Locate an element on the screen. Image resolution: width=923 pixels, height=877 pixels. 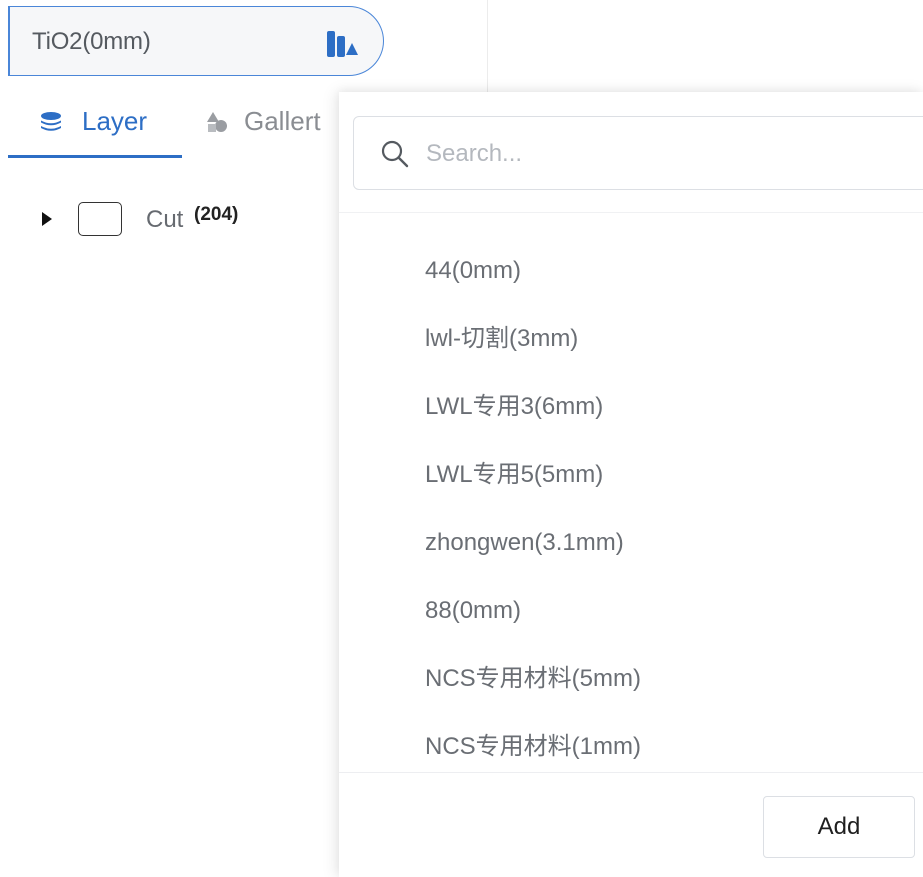
tab-layer-label: Layer is located at coordinates (115, 121).